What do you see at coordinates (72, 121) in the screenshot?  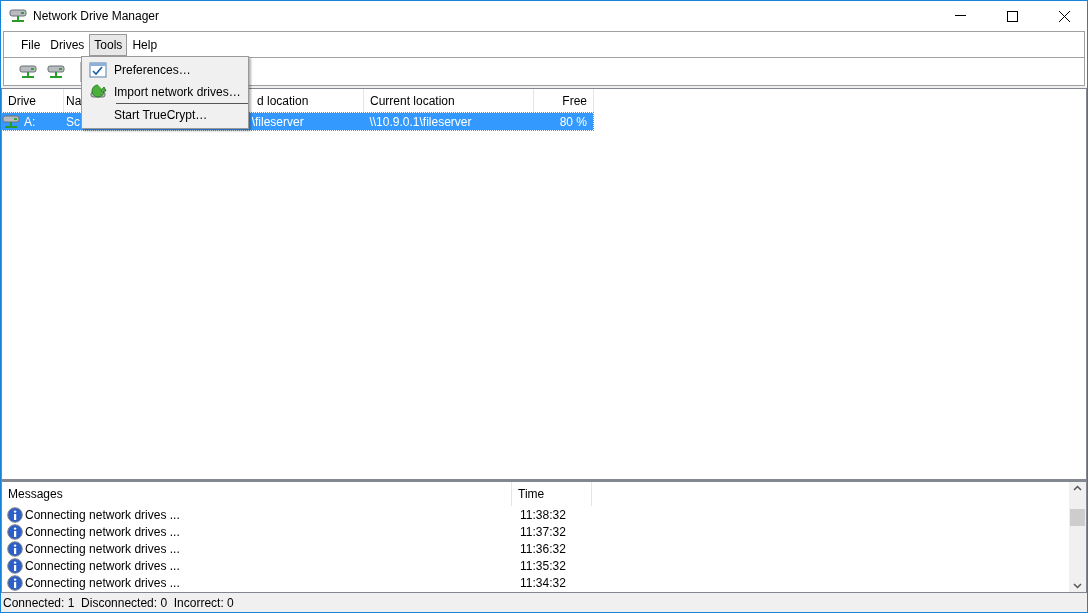 I see `table-cell: Sc` at bounding box center [72, 121].